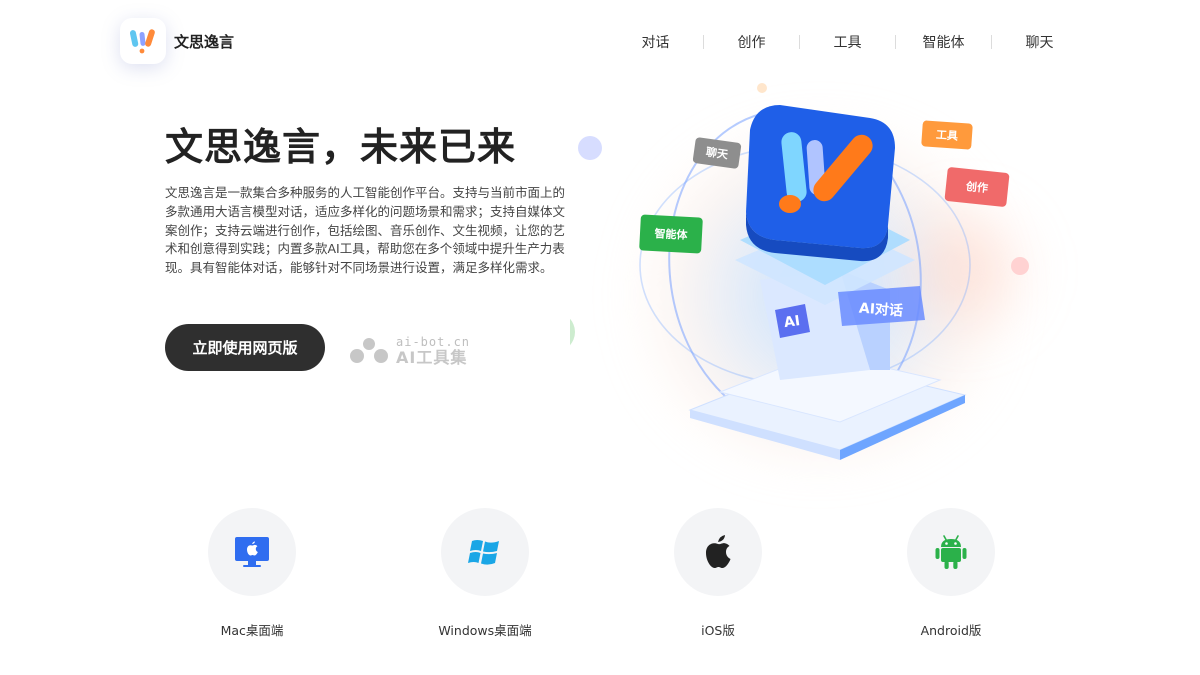 This screenshot has height=675, width=1200. I want to click on download-mac-circle, so click(252, 552).